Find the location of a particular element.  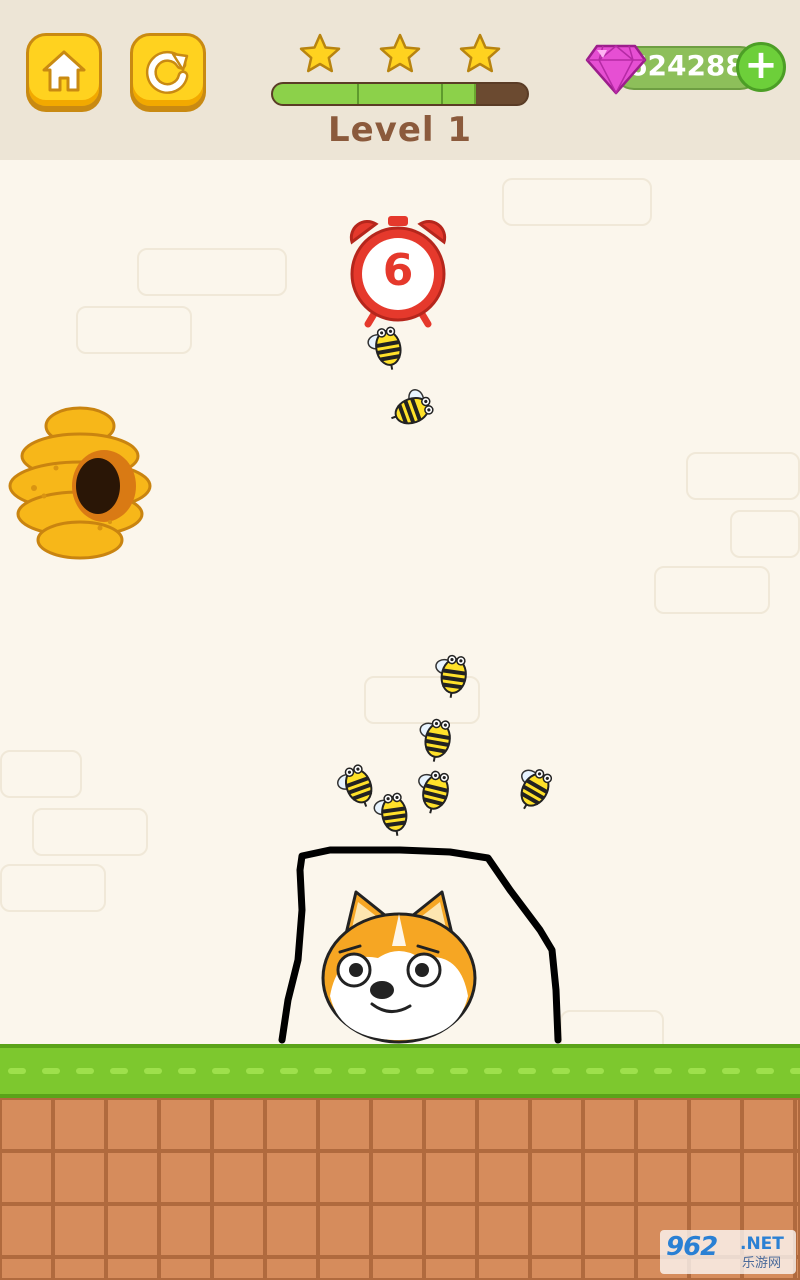

shiba-dog-face is located at coordinates (399, 967).